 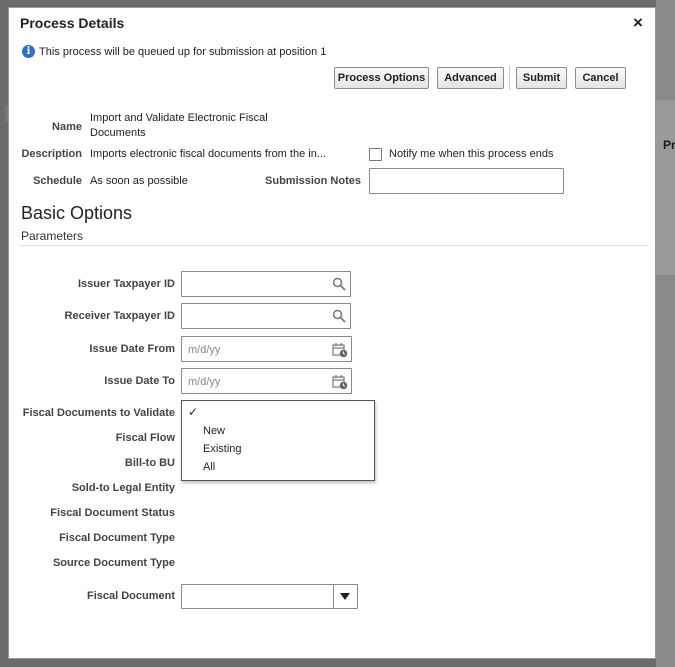 I want to click on submit-button: Submit, so click(x=541, y=78).